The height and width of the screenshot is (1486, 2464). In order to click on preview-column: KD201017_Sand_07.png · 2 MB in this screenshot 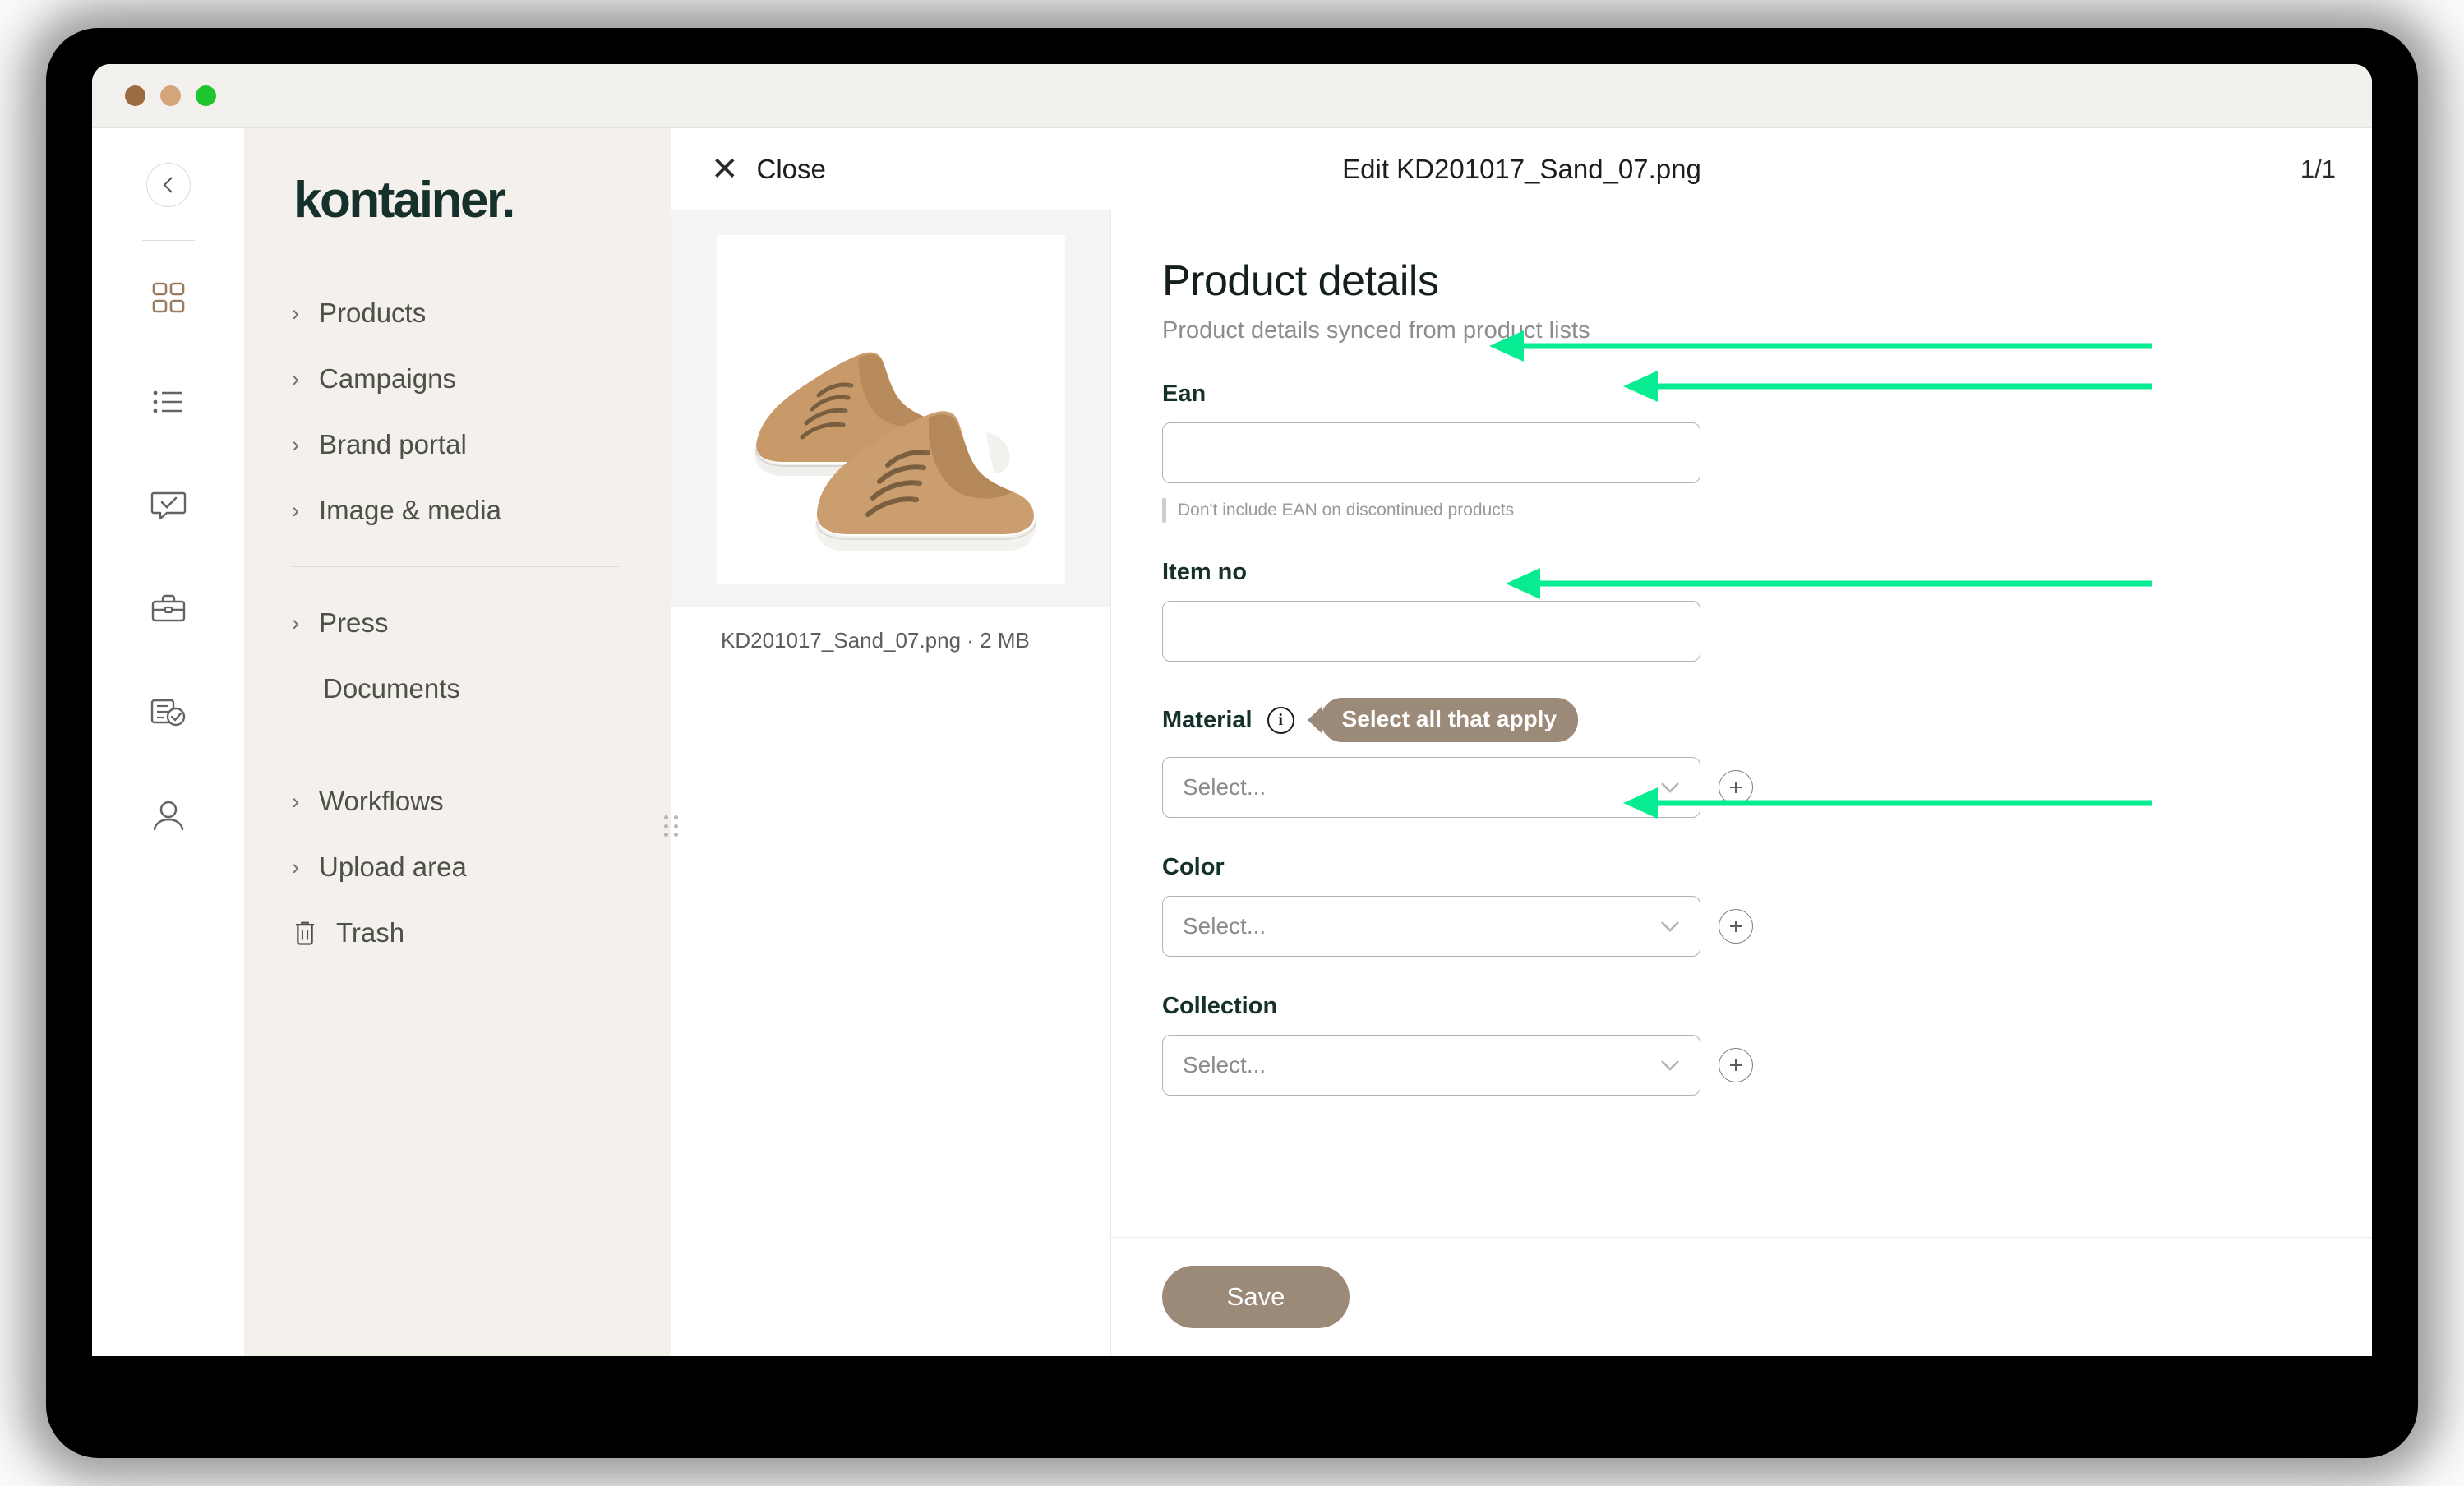, I will do `click(891, 783)`.